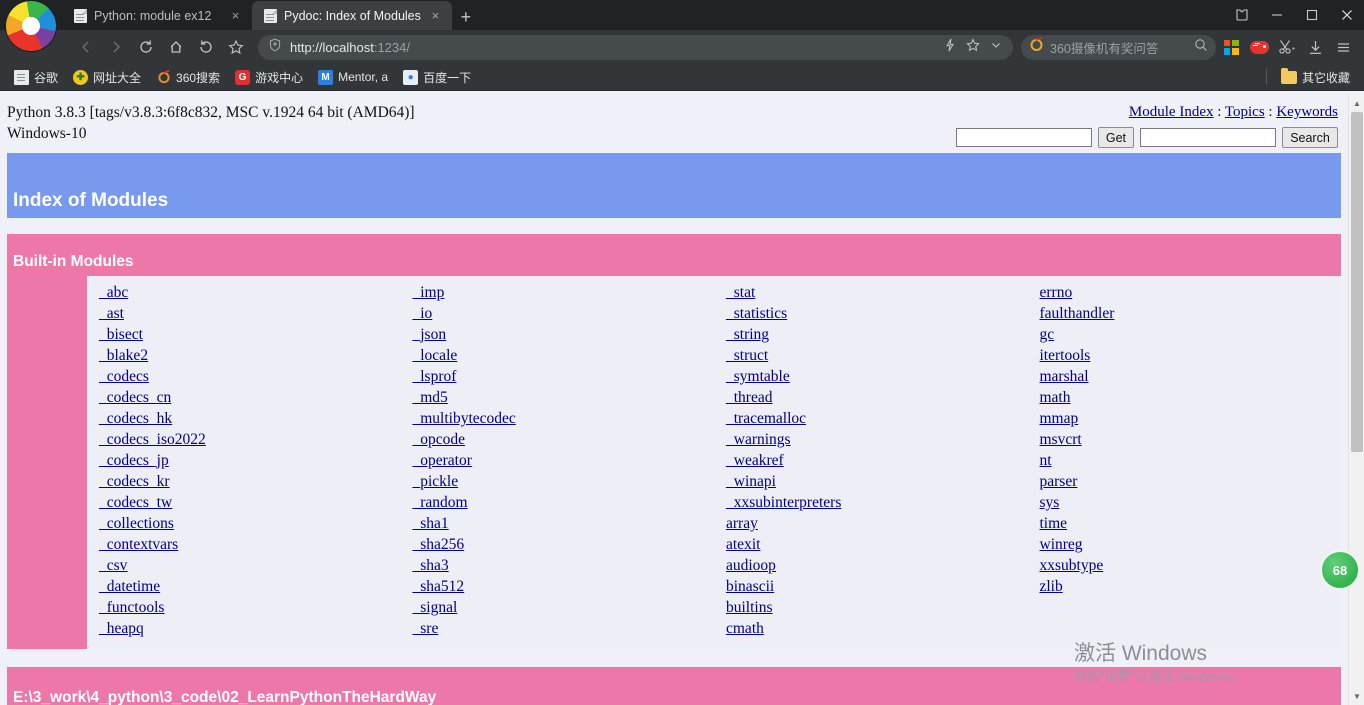 The width and height of the screenshot is (1364, 705). I want to click on tab-pydoc-index-of-modules: Pydoc: Index of Modules ×, so click(352, 15).